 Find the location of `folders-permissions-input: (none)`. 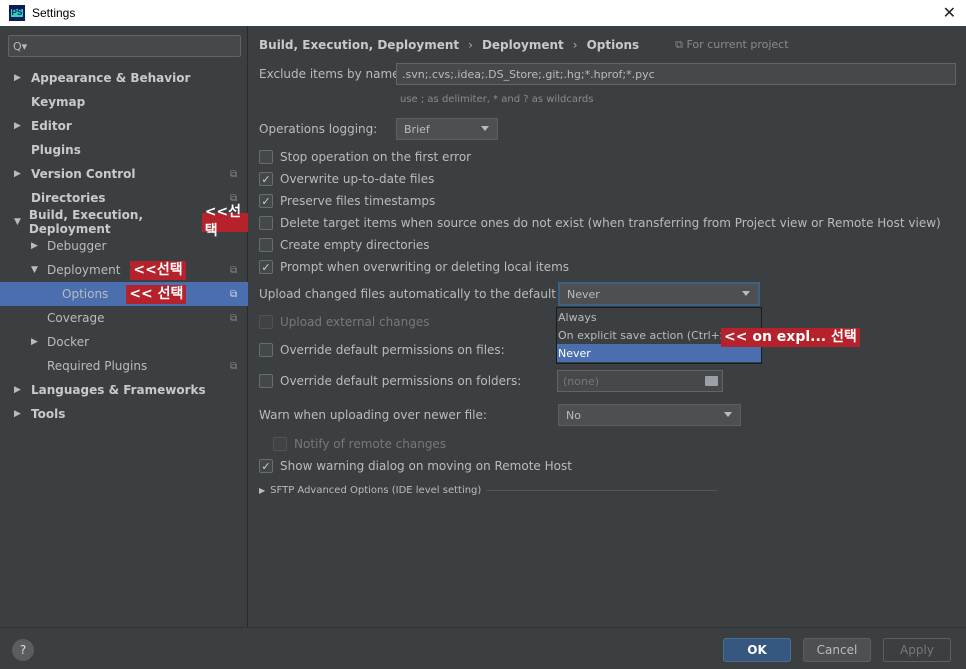

folders-permissions-input: (none) is located at coordinates (640, 381).